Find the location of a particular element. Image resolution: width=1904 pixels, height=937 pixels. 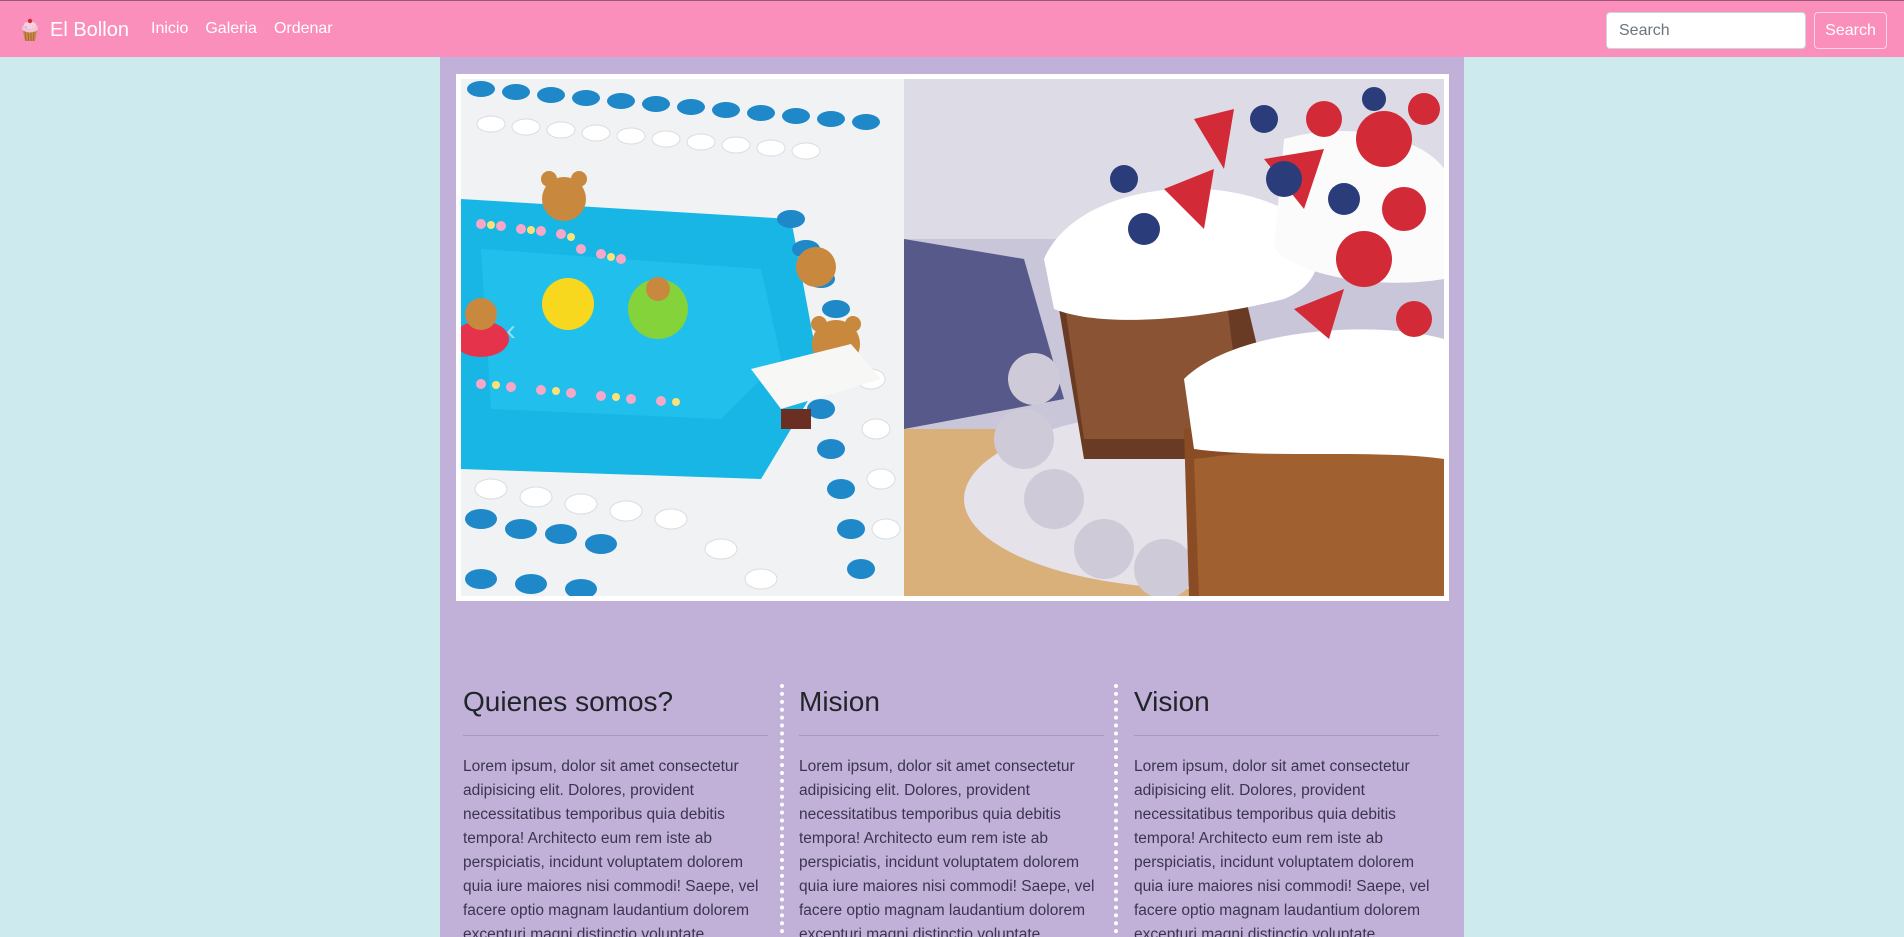

nav-links: Inicio Galeria Ordenar is located at coordinates (250, 29).